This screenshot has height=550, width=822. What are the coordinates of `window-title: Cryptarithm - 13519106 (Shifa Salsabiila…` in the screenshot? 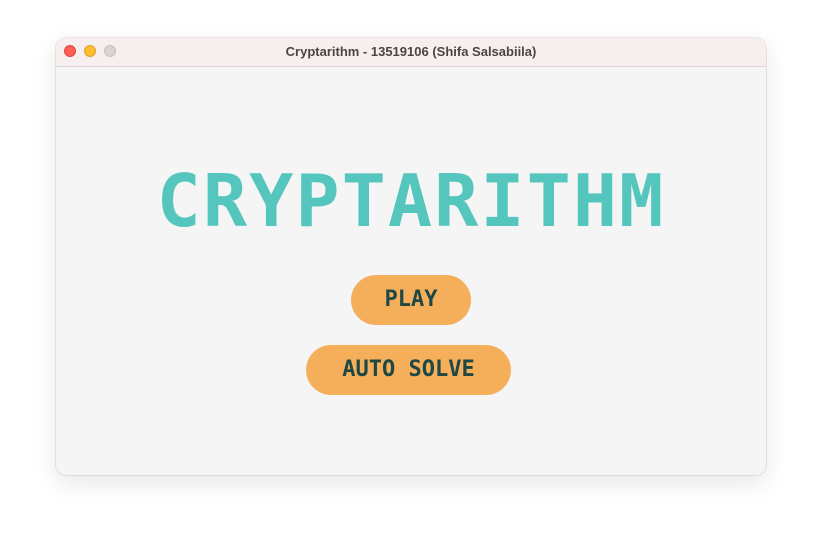 It's located at (411, 51).